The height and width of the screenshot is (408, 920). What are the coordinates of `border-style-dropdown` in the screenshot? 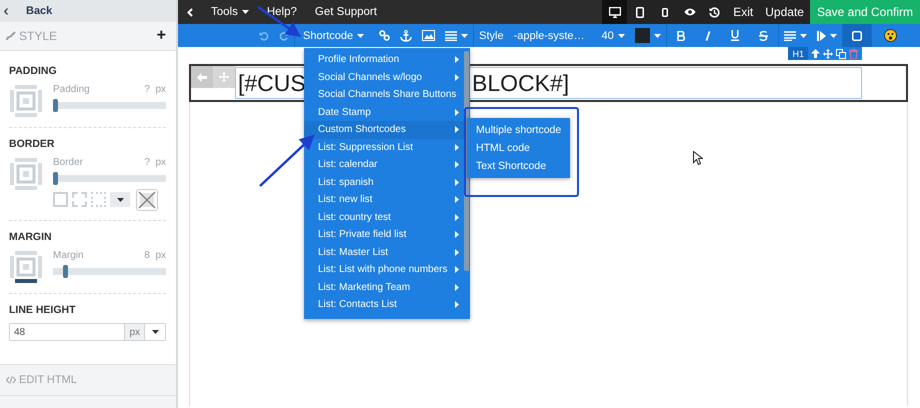 It's located at (120, 199).